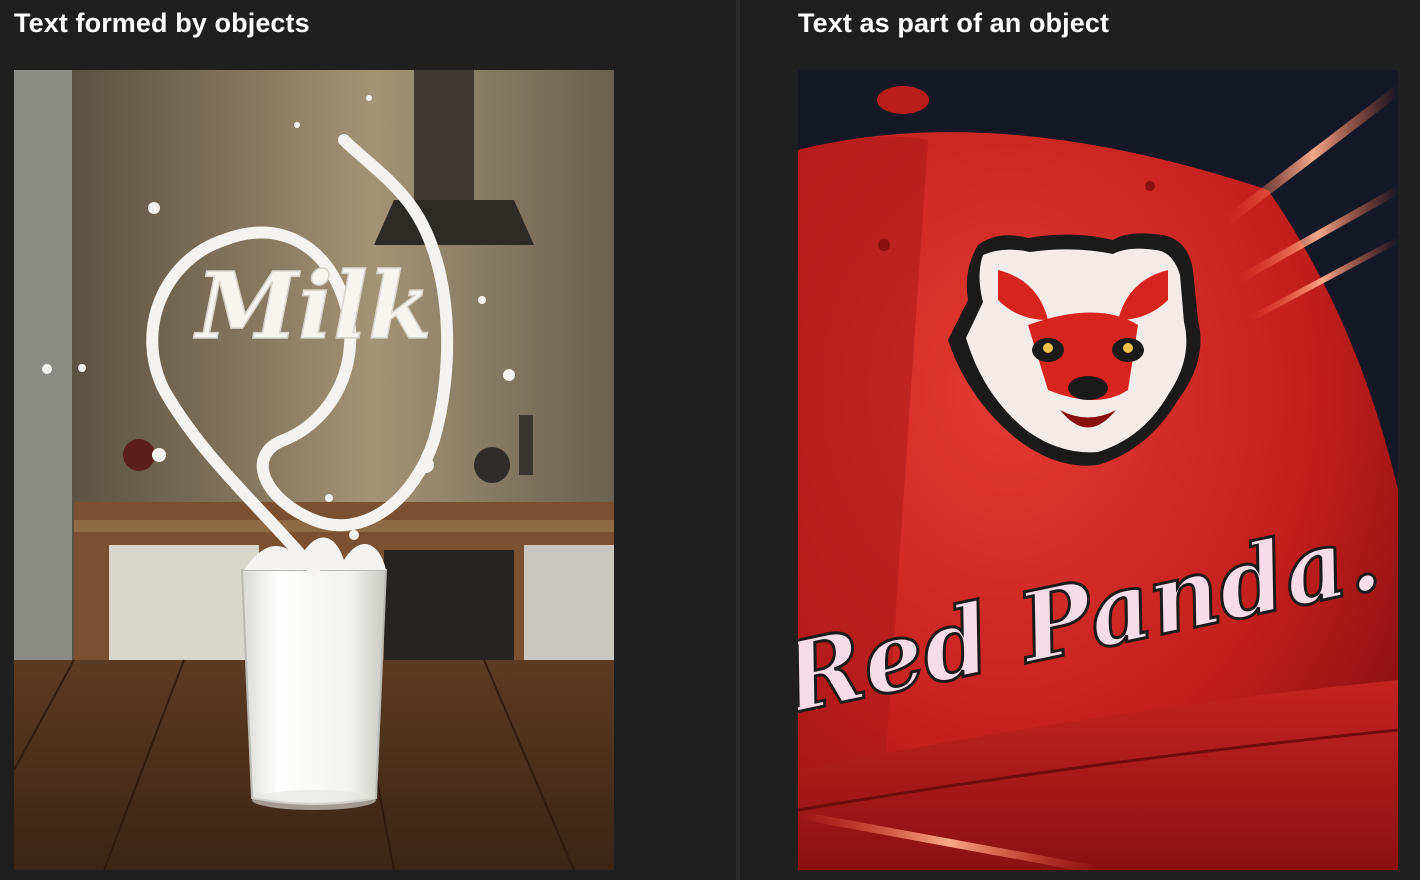 This screenshot has width=1420, height=880. What do you see at coordinates (312, 306) in the screenshot?
I see `milk-splash-lettering: Milk` at bounding box center [312, 306].